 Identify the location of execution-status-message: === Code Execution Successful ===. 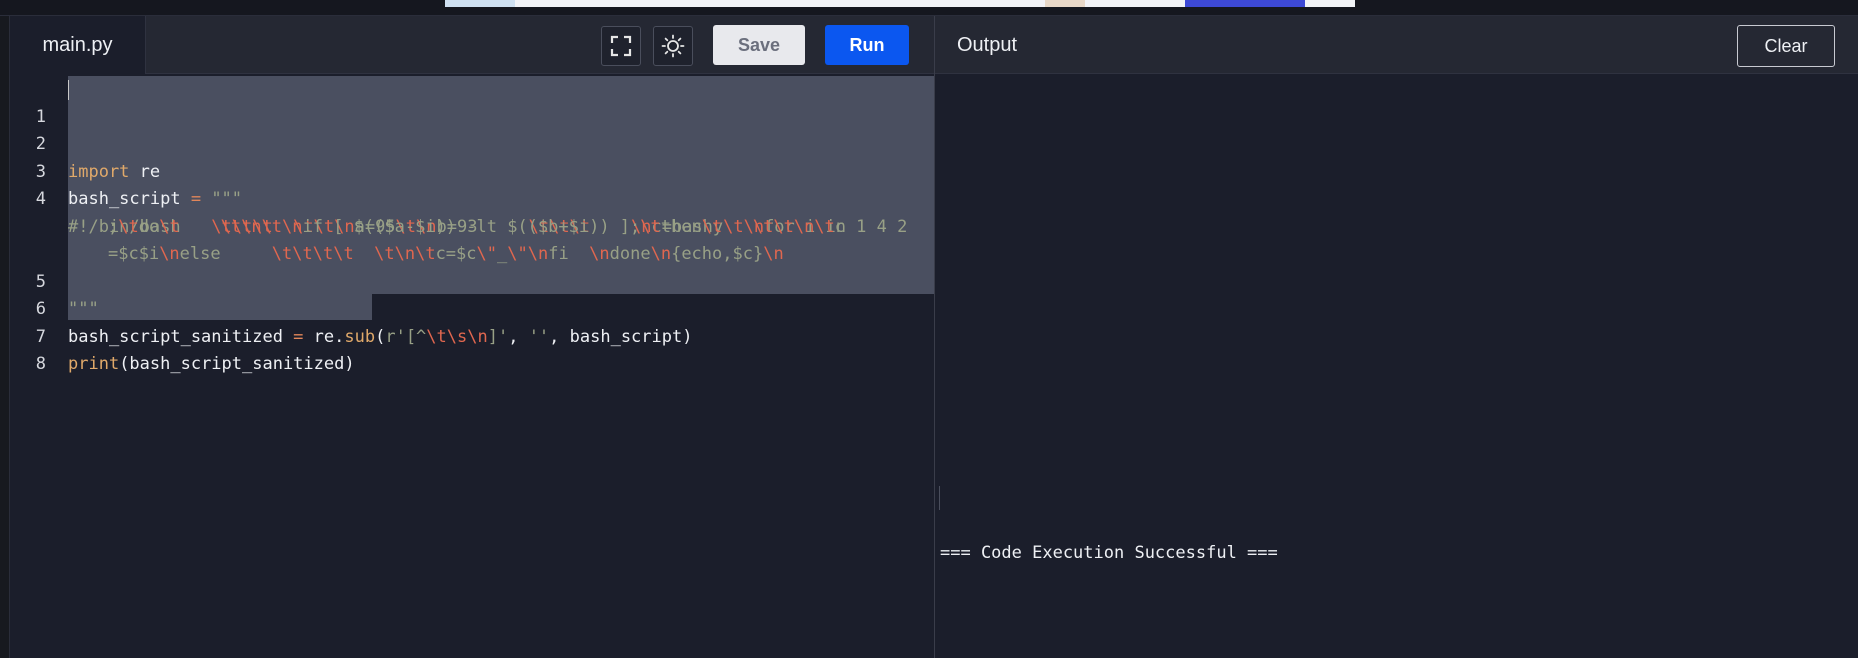
(1109, 553).